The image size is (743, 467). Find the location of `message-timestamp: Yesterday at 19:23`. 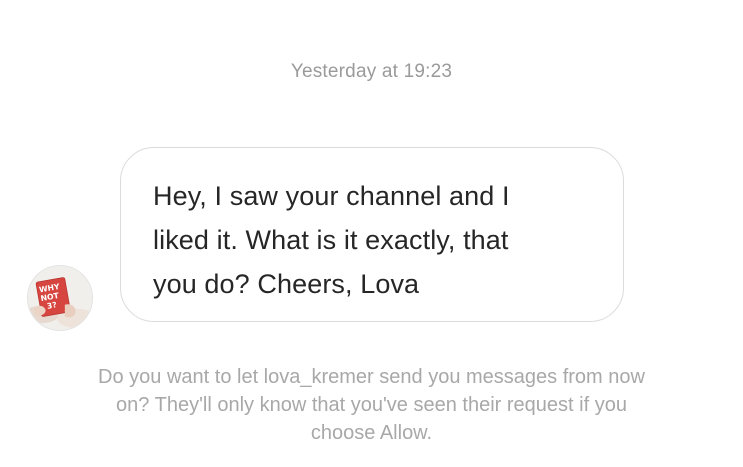

message-timestamp: Yesterday at 19:23 is located at coordinates (371, 71).